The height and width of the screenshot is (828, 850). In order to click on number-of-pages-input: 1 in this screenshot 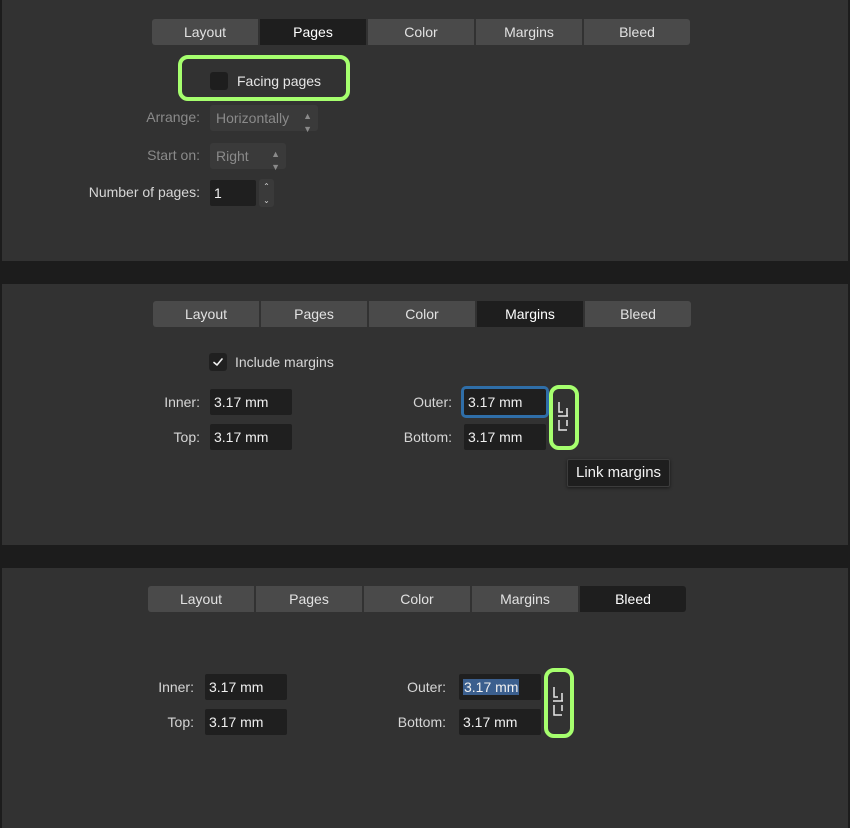, I will do `click(233, 193)`.